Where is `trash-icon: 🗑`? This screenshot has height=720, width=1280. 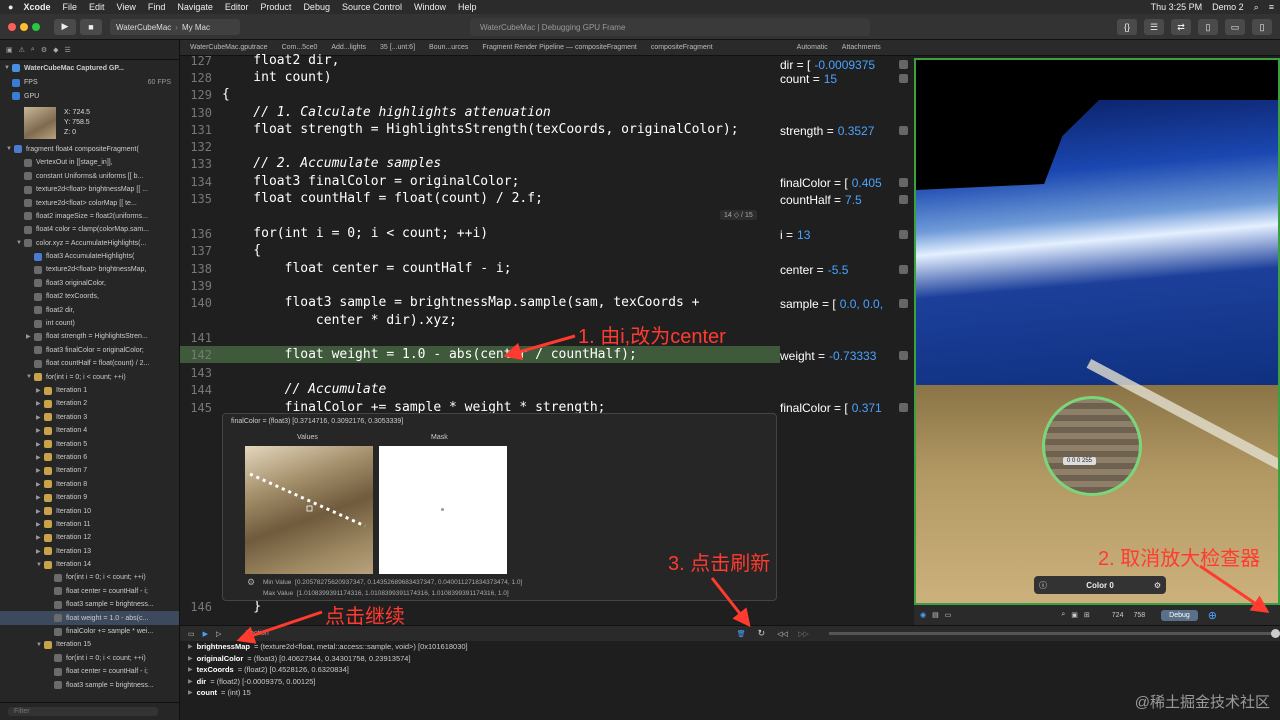 trash-icon: 🗑 is located at coordinates (741, 634).